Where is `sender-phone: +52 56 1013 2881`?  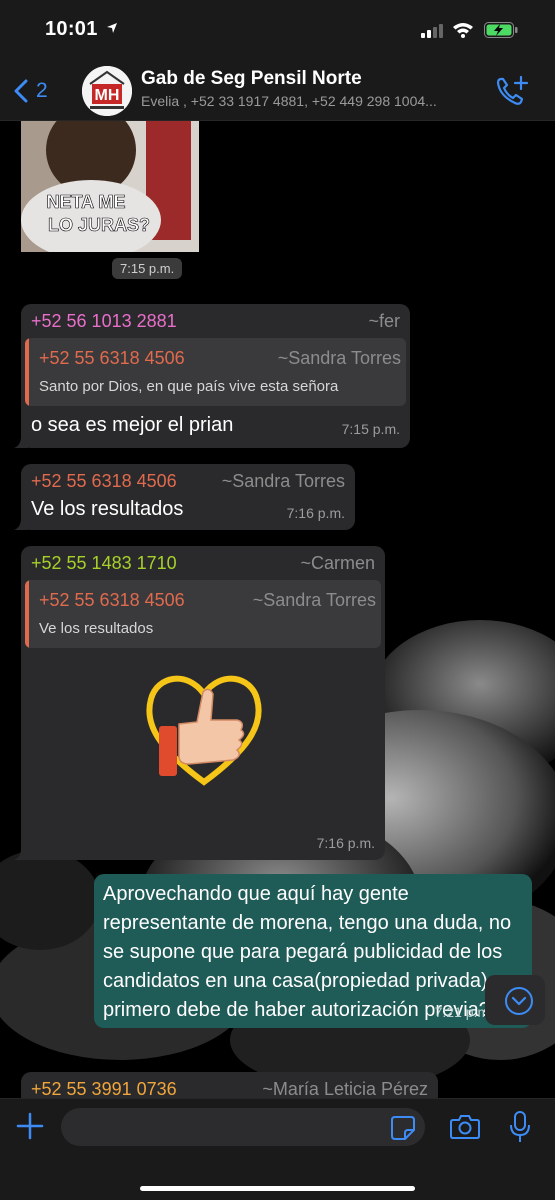 sender-phone: +52 56 1013 2881 is located at coordinates (104, 321).